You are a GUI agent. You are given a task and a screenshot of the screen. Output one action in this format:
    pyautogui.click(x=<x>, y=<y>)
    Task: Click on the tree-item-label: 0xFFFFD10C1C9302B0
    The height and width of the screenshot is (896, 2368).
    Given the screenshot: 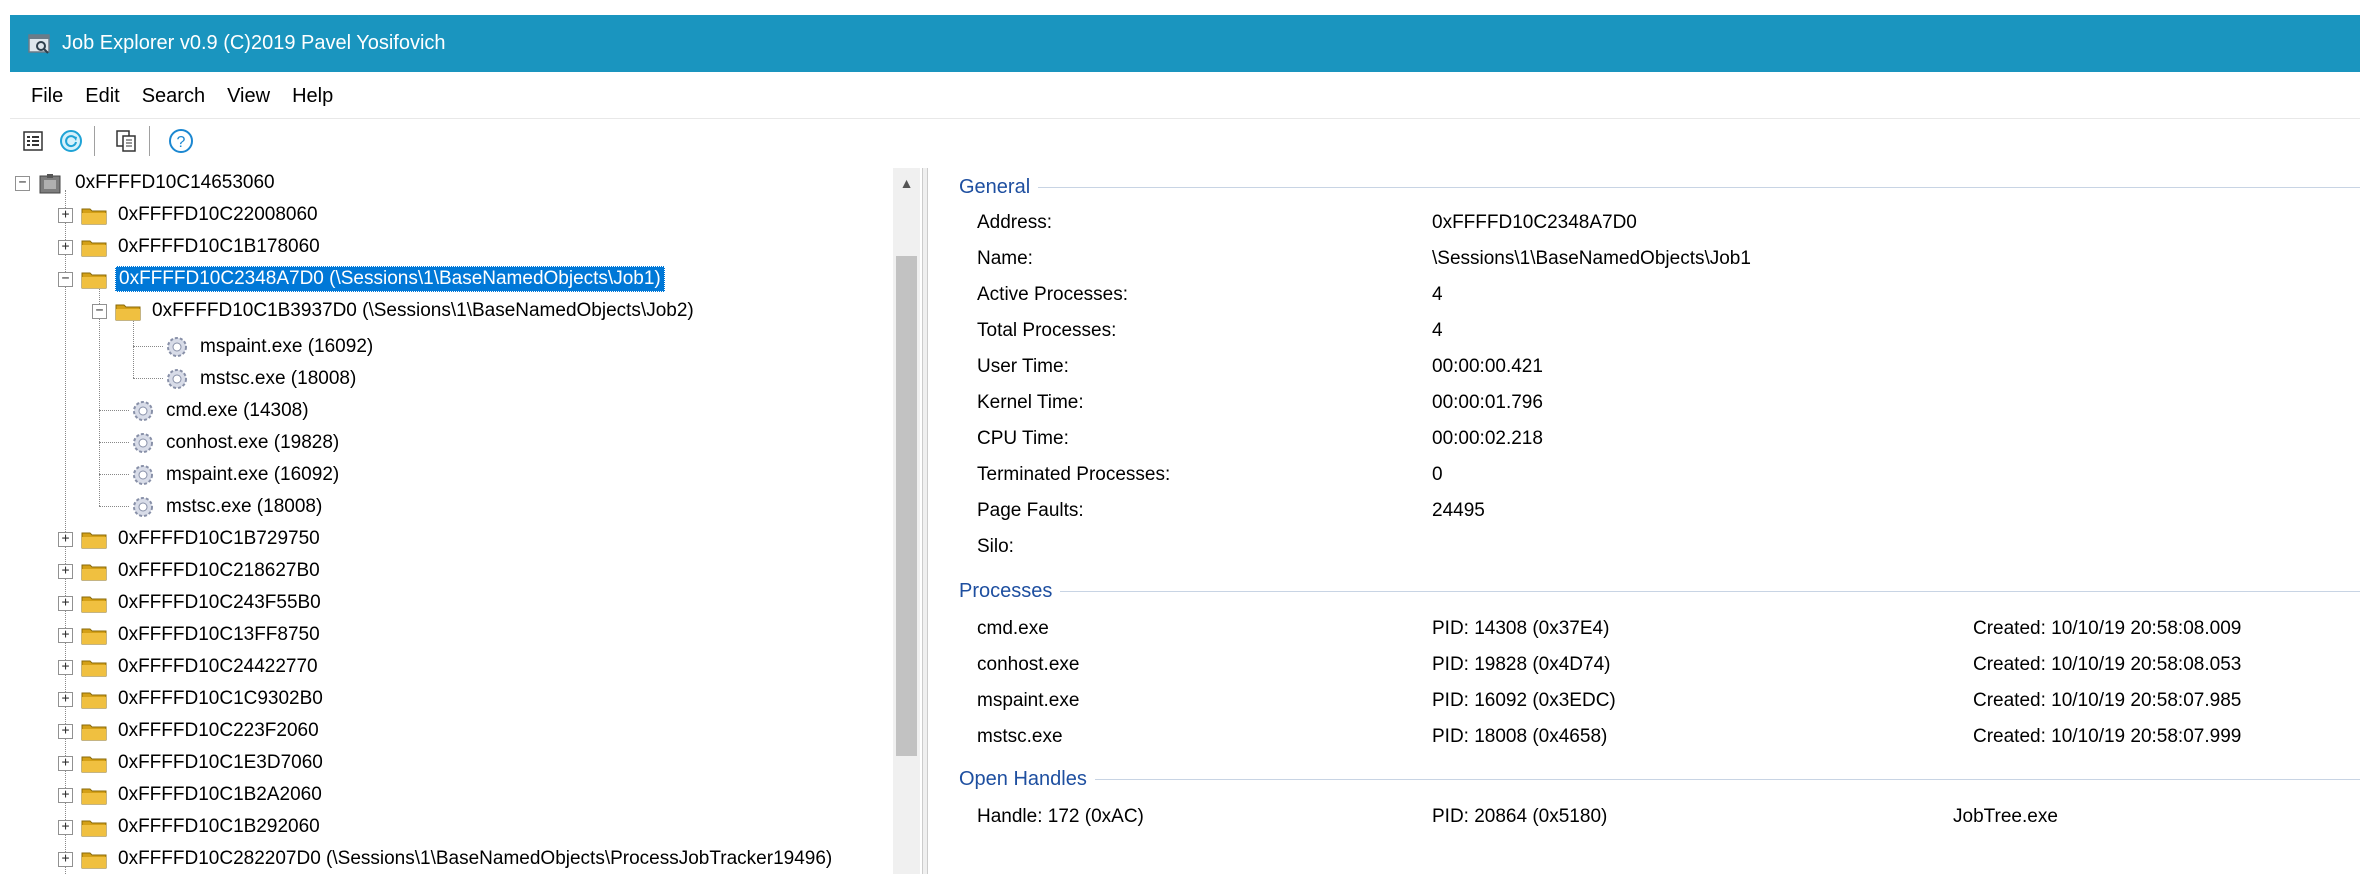 What is the action you would take?
    pyautogui.click(x=220, y=698)
    